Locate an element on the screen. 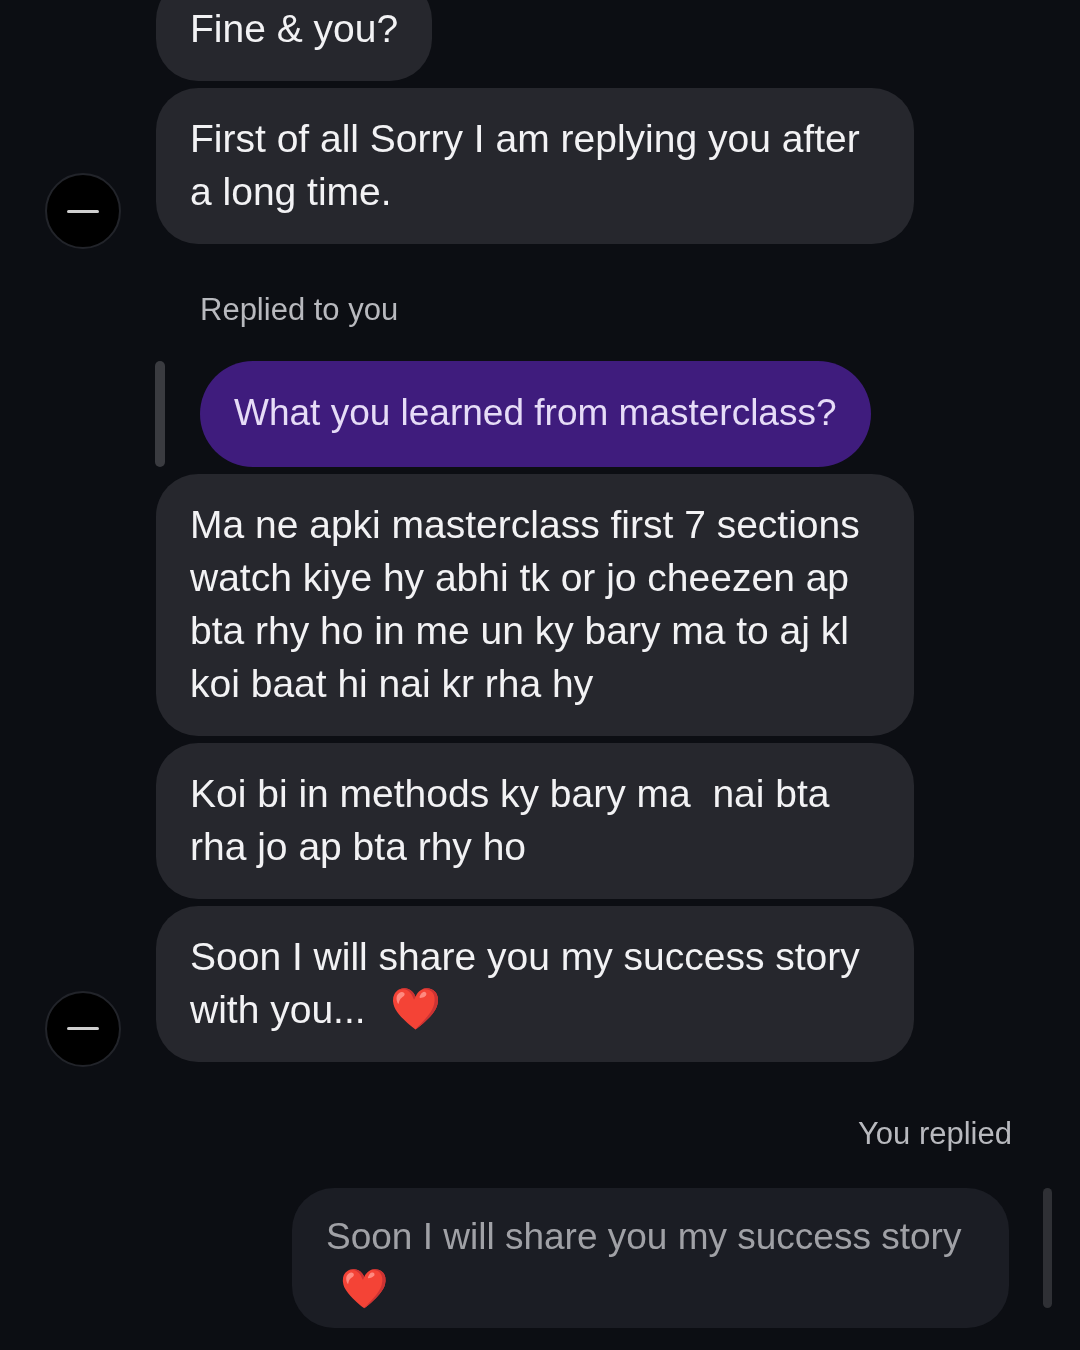 The width and height of the screenshot is (1080, 1350). quoted-message: What you learned from masterclass? is located at coordinates (535, 413).